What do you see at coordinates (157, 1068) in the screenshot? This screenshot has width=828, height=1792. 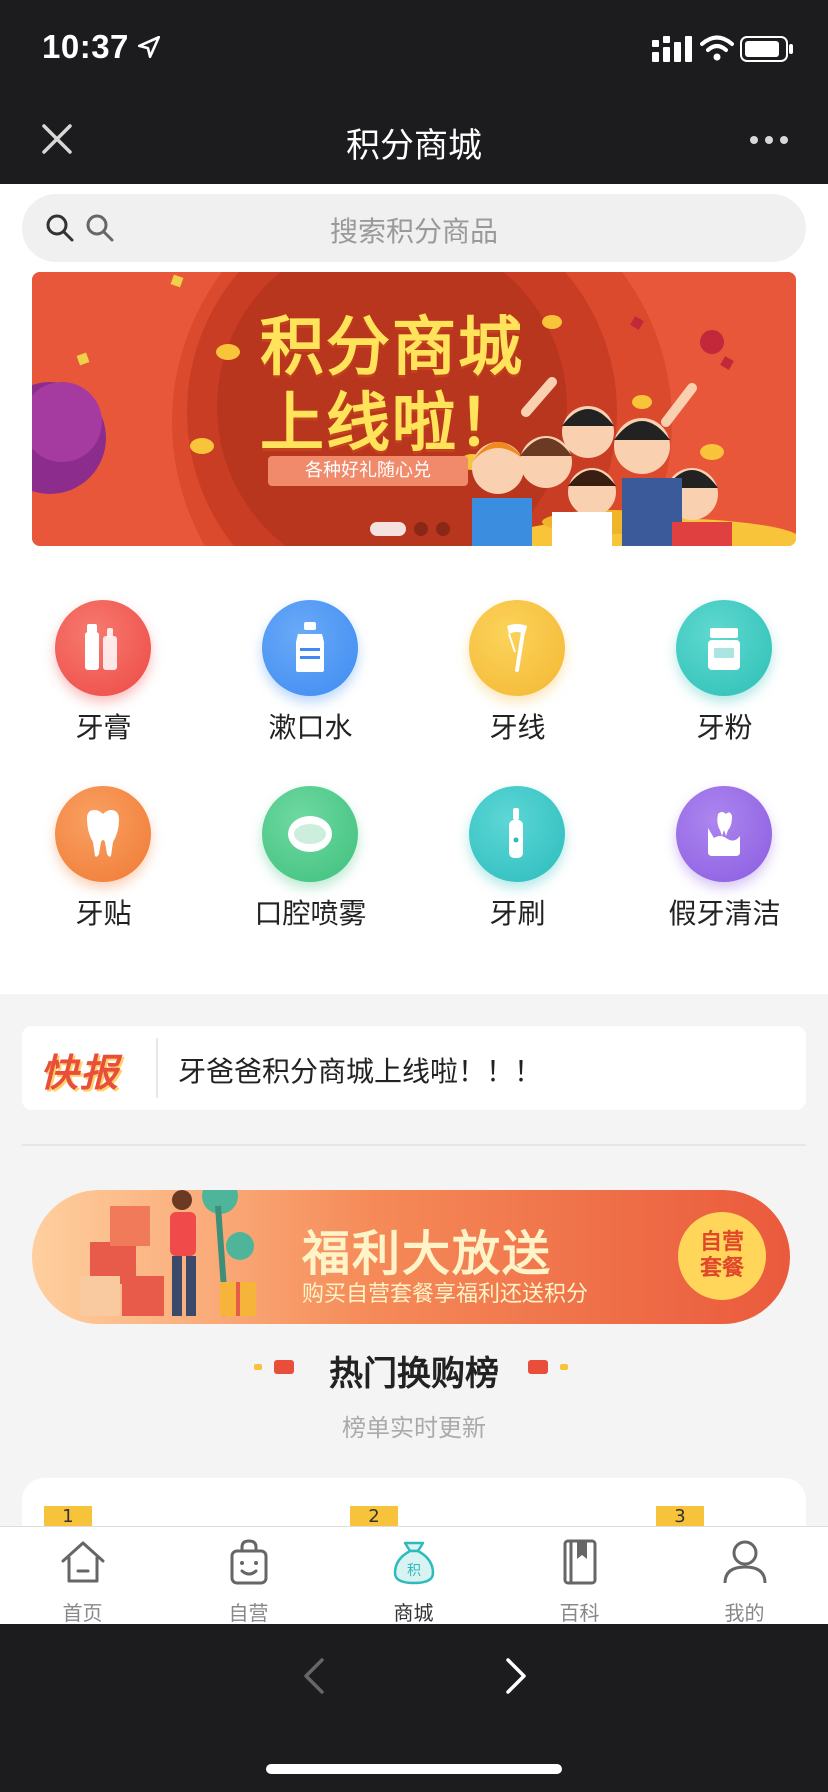 I see `news-divider` at bounding box center [157, 1068].